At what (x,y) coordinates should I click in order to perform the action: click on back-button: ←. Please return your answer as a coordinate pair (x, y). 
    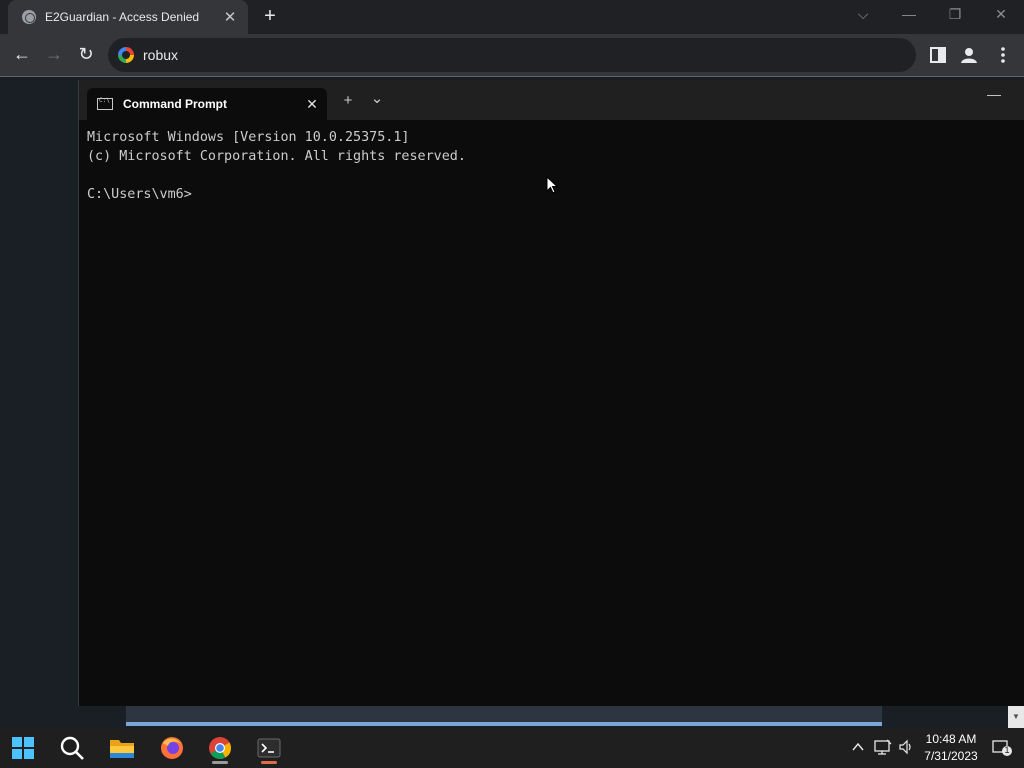
    Looking at the image, I should click on (22, 55).